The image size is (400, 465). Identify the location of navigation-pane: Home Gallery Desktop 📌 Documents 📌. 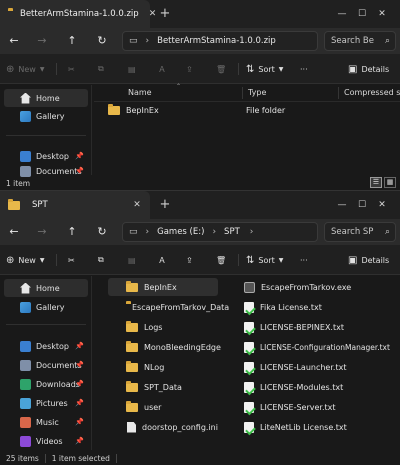
(46, 131).